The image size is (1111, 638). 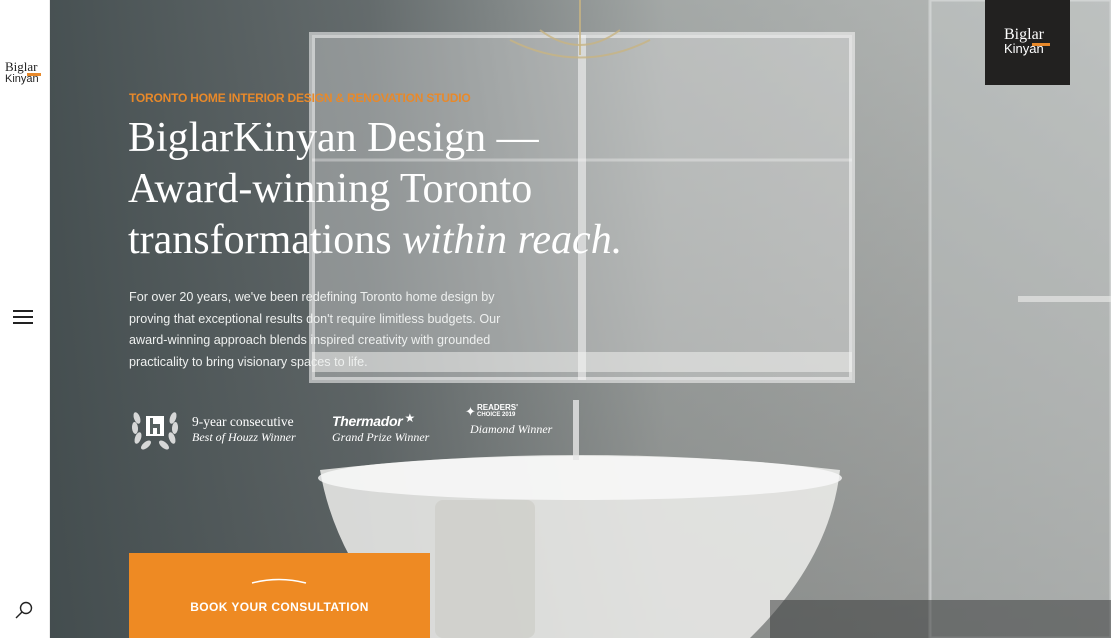 I want to click on sidebar-logo: Biglar Kinyan, so click(x=25, y=72).